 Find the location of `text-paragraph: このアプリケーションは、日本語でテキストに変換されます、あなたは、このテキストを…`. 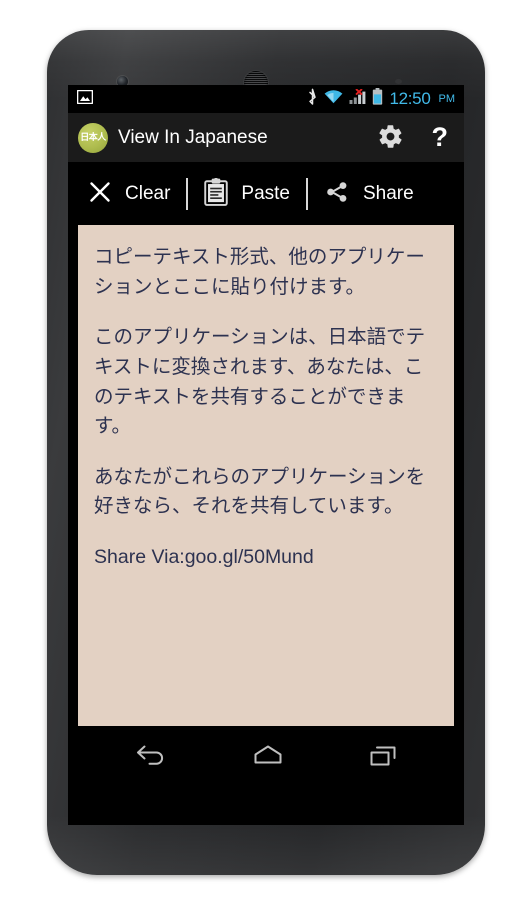

text-paragraph: このアプリケーションは、日本語でテキストに変換されます、あなたは、このテキストを… is located at coordinates (260, 382).